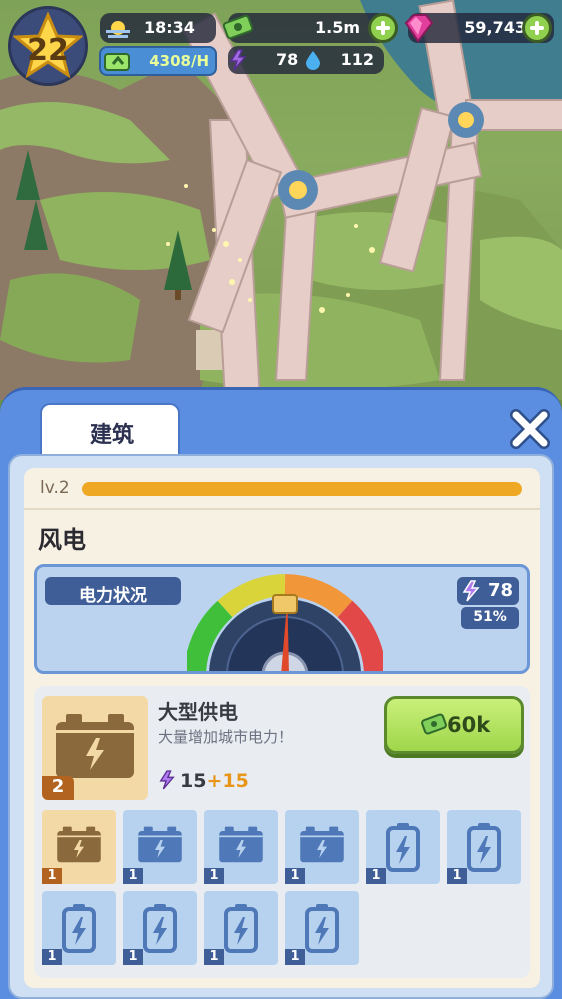  What do you see at coordinates (227, 781) in the screenshot?
I see `upgrade-stat-bonus: +15` at bounding box center [227, 781].